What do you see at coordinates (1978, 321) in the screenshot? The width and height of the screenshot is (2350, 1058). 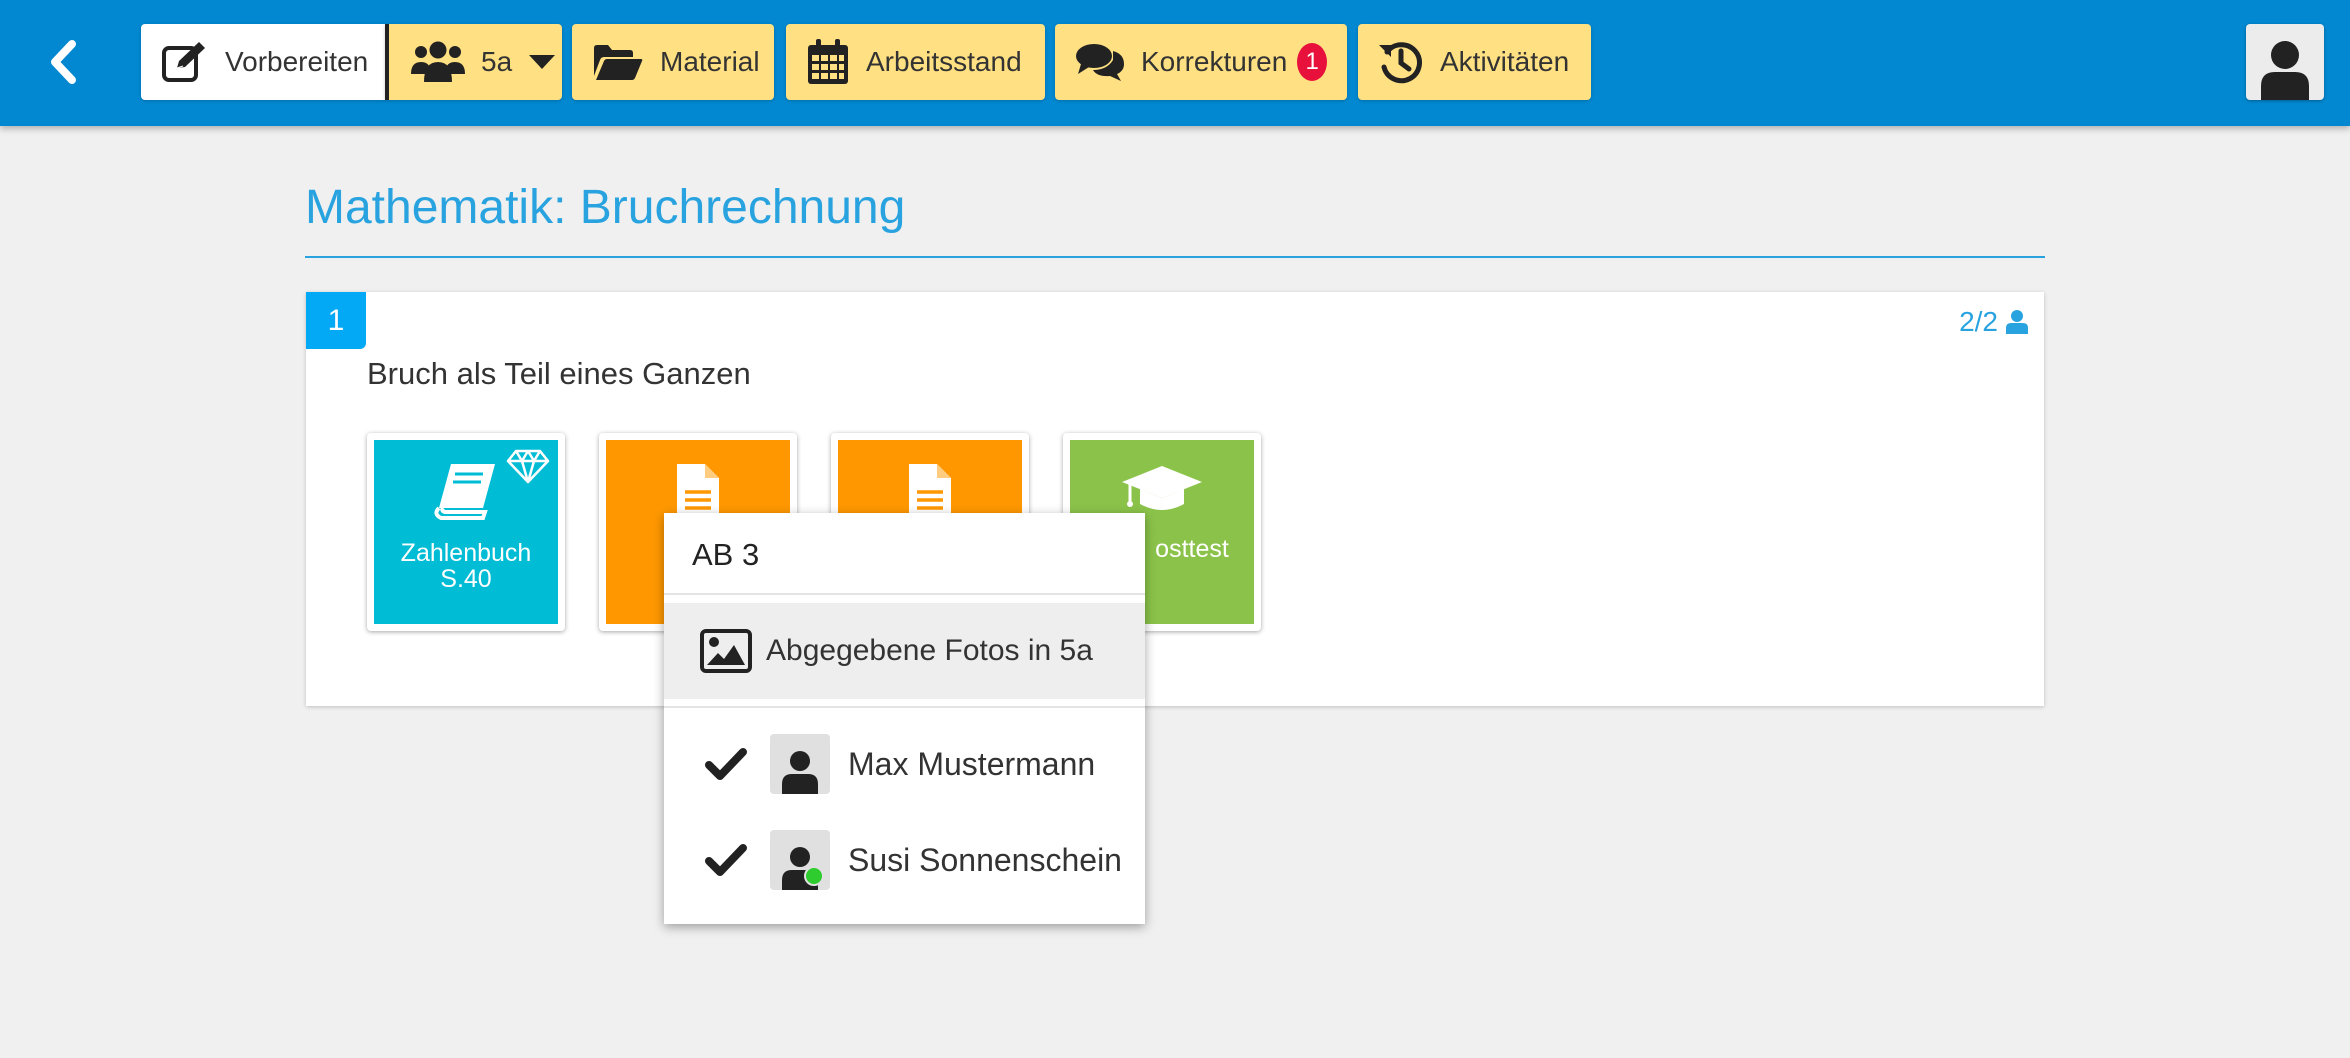 I see `unit-progress-count: 2/2` at bounding box center [1978, 321].